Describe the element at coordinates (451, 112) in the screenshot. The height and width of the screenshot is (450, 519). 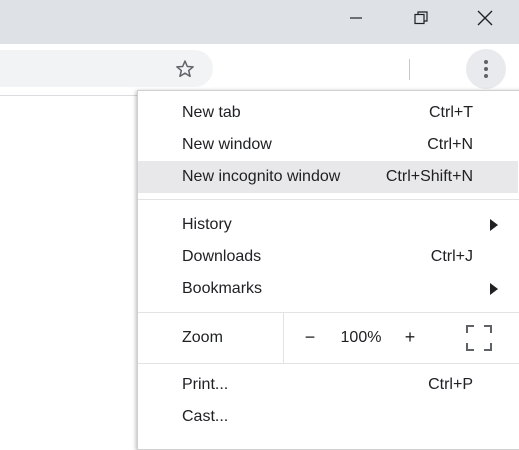
I see `menu-item-shortcut: Ctrl+T` at that location.